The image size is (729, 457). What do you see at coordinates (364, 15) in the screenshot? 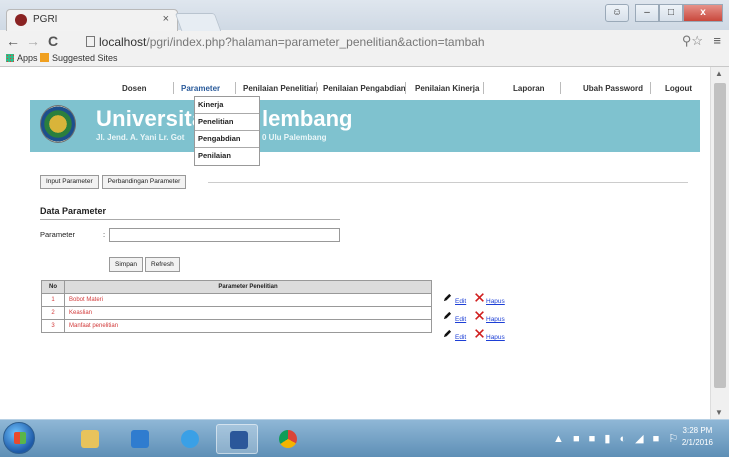
I see `title-bar: PGRI × ☺ – □ x` at bounding box center [364, 15].